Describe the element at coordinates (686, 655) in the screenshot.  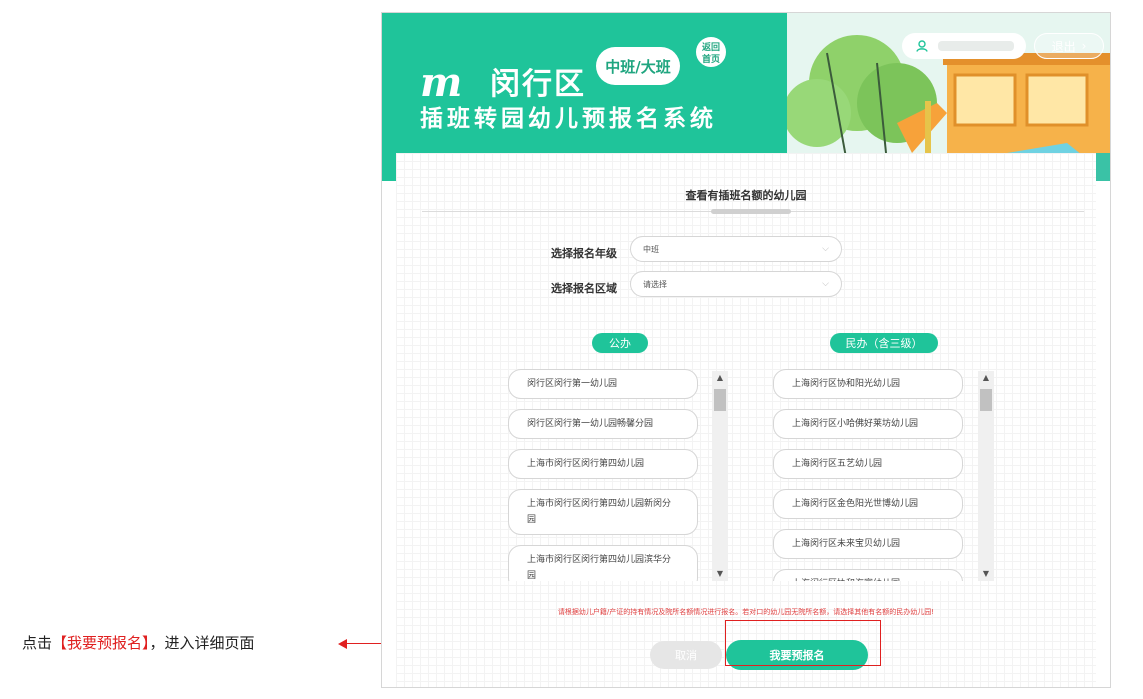
I see `cancel-button: 取消` at that location.